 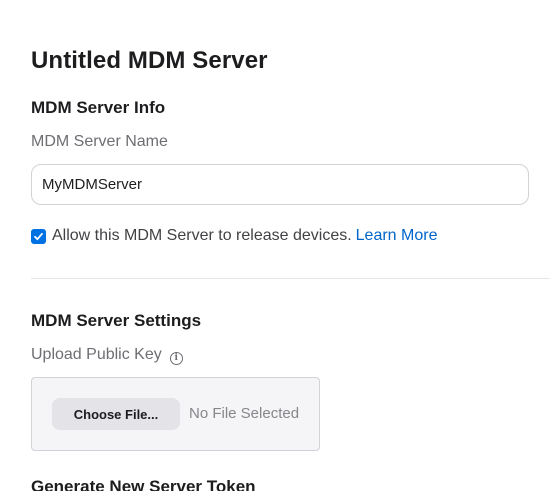 I want to click on server-name-input, so click(x=280, y=184).